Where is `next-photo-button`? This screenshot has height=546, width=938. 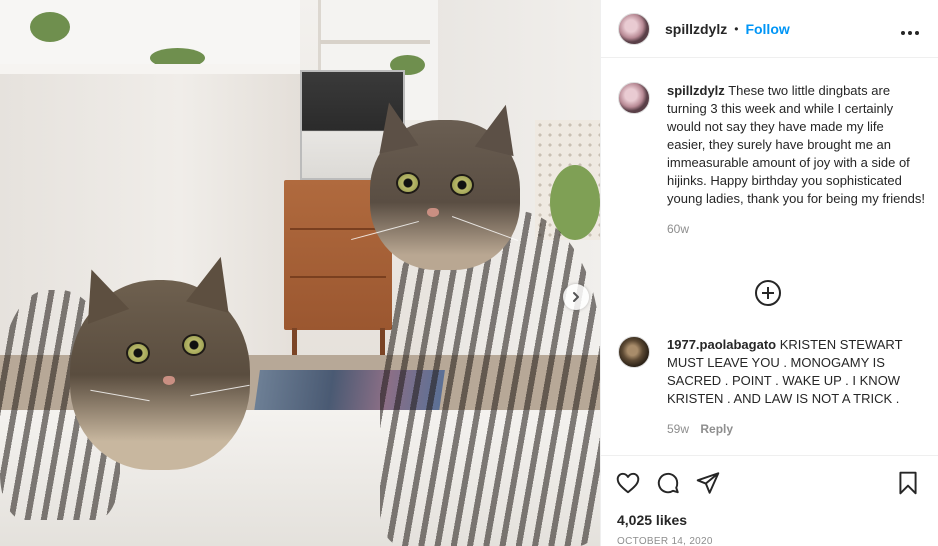
next-photo-button is located at coordinates (576, 297).